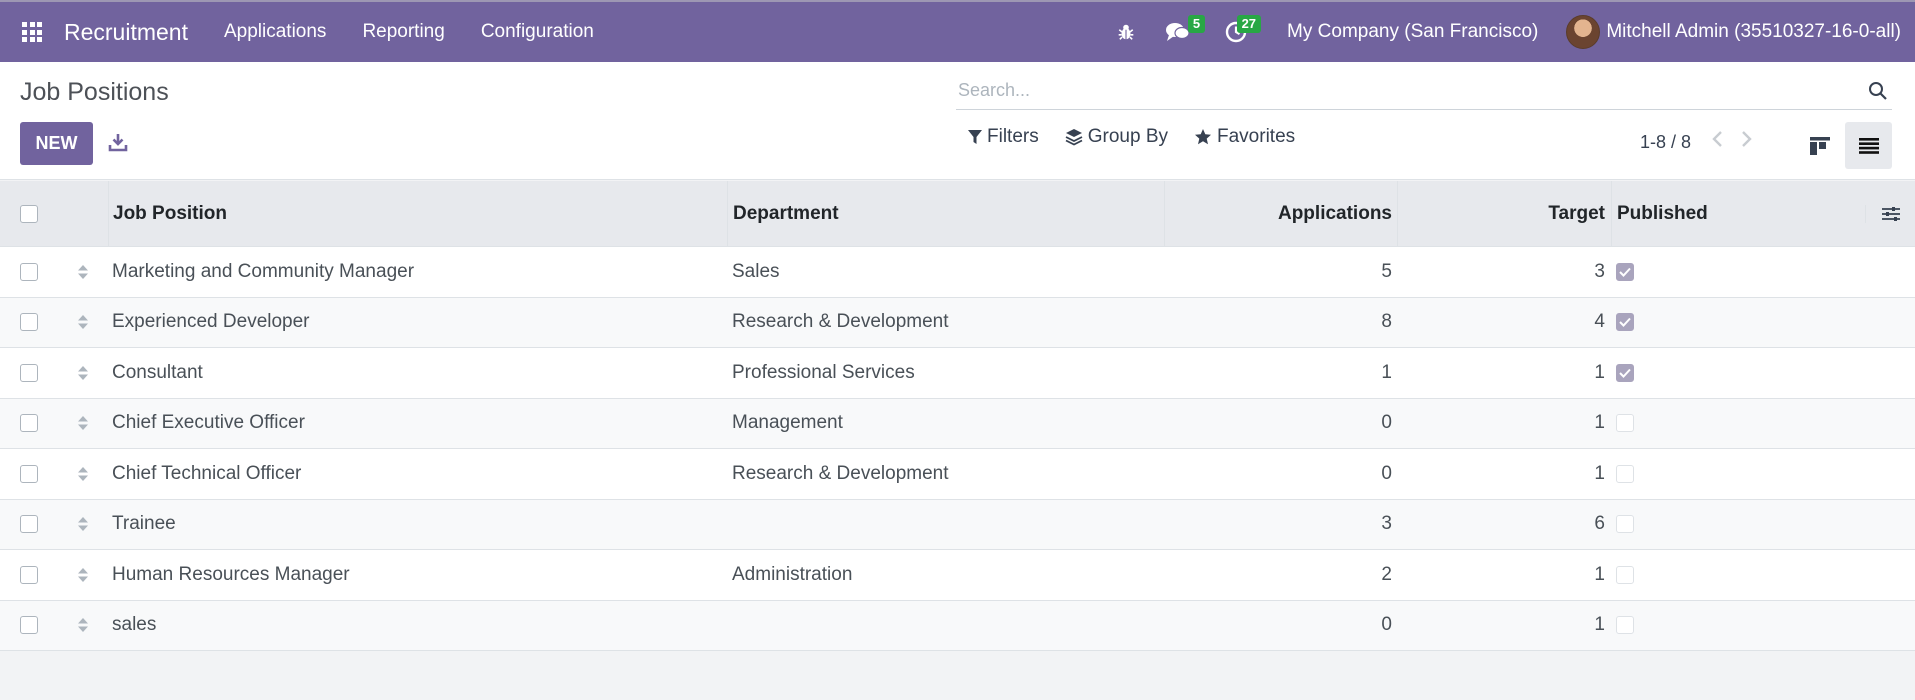 The height and width of the screenshot is (700, 1915). Describe the element at coordinates (1878, 91) in the screenshot. I see `search-icon` at that location.